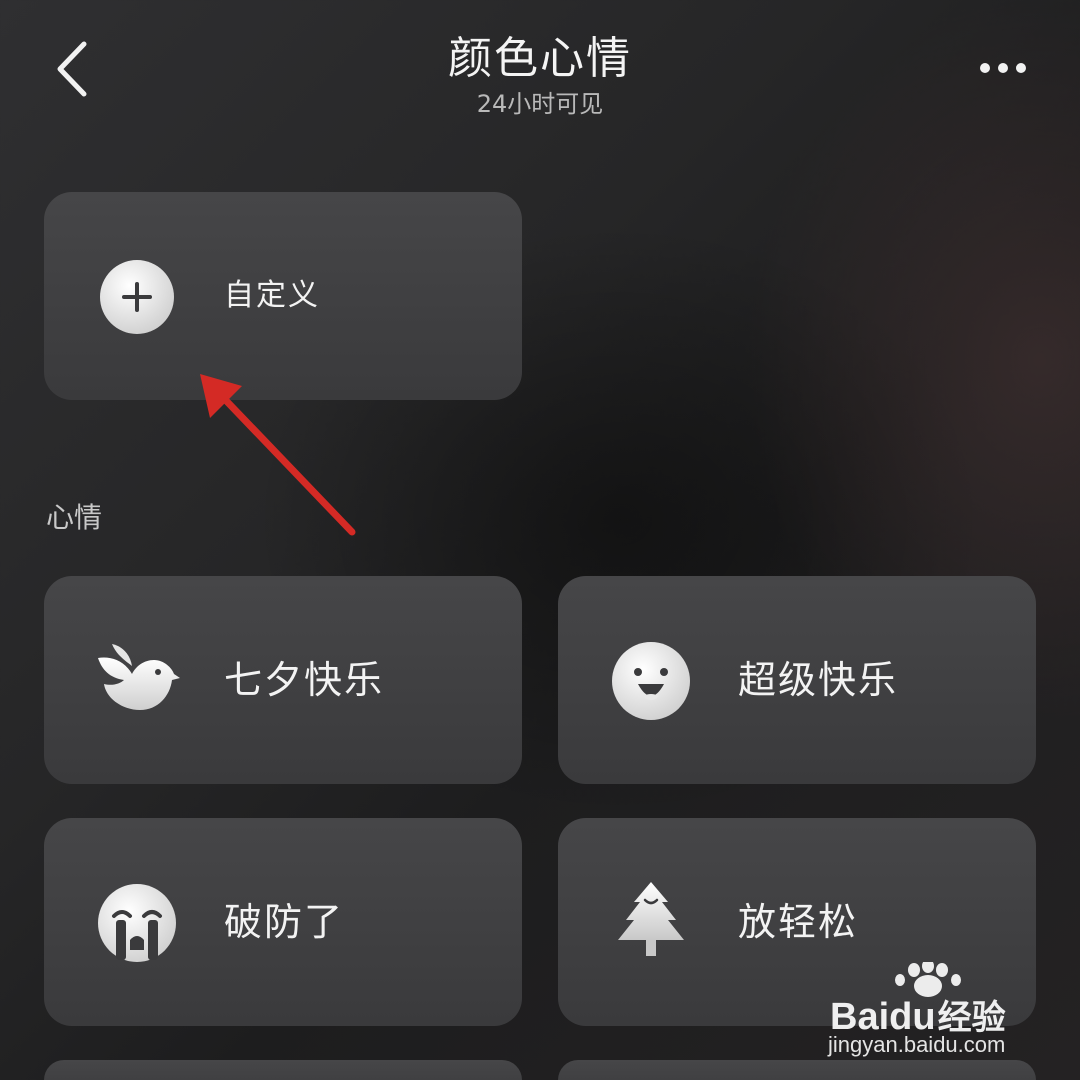 The height and width of the screenshot is (1080, 1080). I want to click on mood-label: 七夕快乐, so click(304, 680).